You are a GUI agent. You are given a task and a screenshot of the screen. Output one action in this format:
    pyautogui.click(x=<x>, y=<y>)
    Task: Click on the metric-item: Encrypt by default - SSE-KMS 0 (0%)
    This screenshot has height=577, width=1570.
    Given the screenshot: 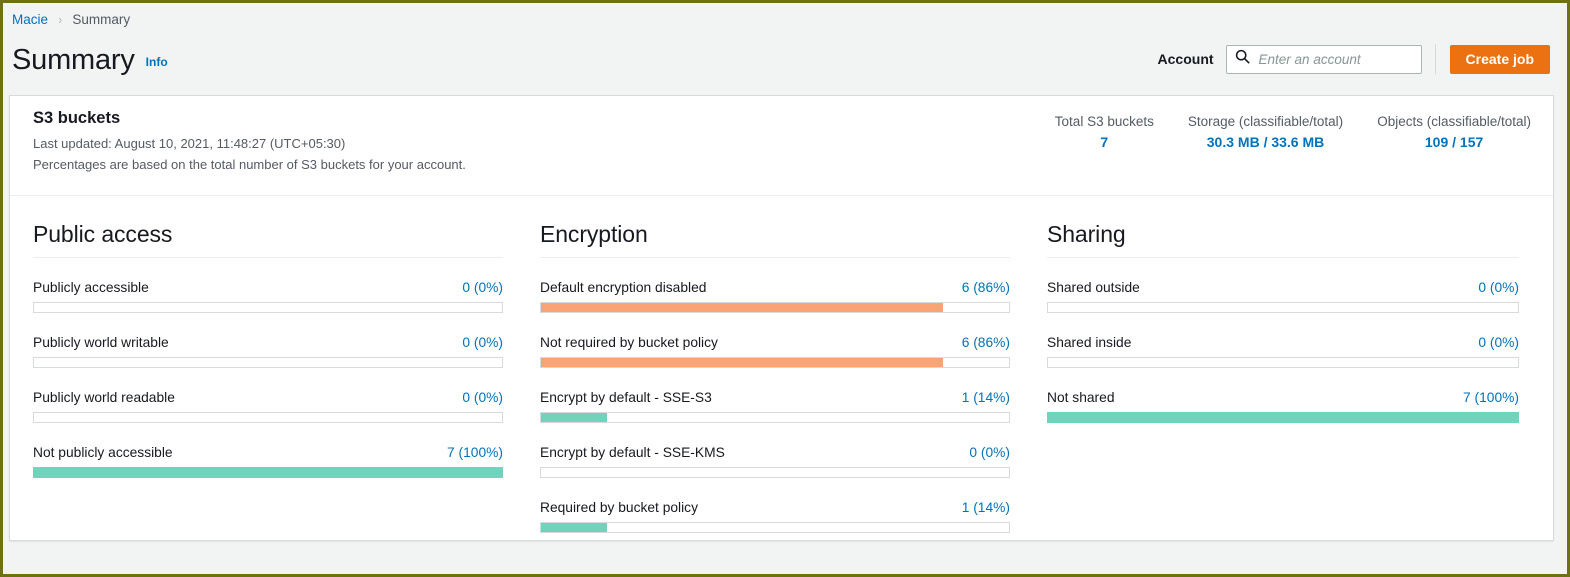 What is the action you would take?
    pyautogui.click(x=775, y=461)
    